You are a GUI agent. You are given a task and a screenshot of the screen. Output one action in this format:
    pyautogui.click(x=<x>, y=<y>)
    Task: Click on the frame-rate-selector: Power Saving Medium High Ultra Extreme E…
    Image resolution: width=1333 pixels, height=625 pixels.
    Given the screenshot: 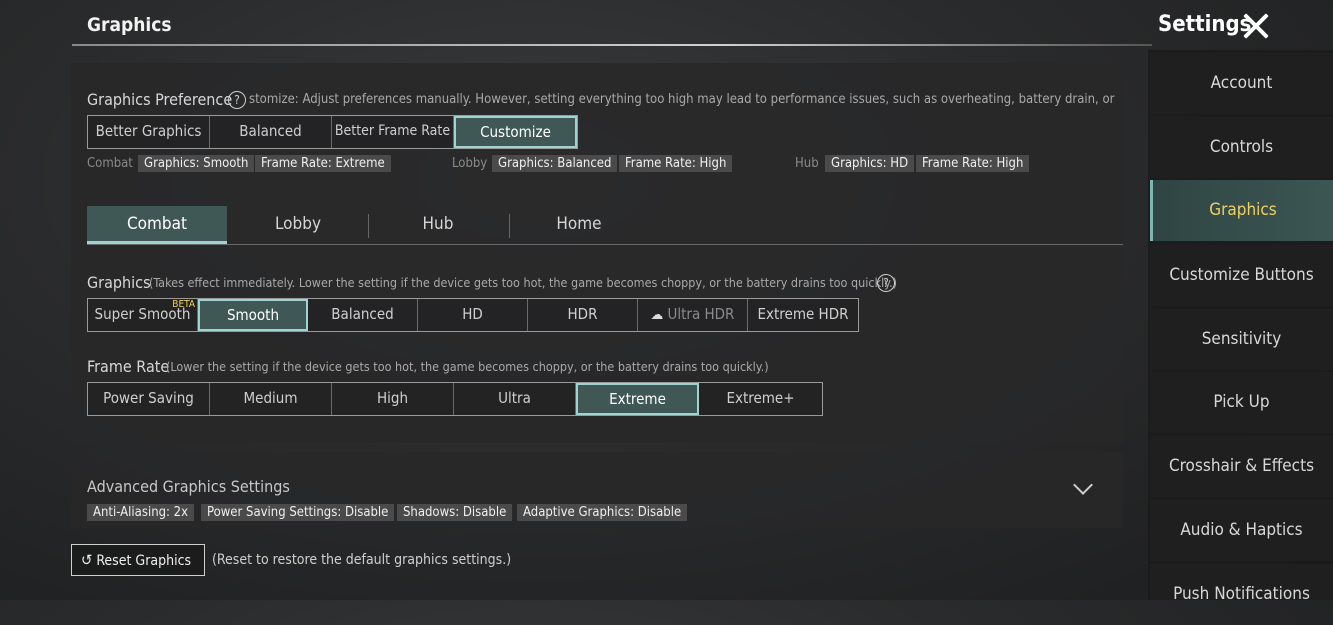 What is the action you would take?
    pyautogui.click(x=455, y=399)
    